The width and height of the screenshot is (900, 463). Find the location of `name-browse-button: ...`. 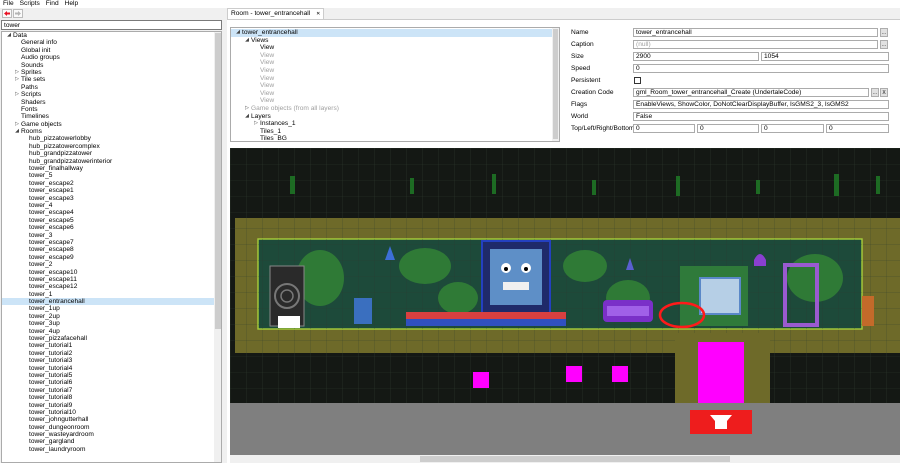

name-browse-button: ... is located at coordinates (884, 32).